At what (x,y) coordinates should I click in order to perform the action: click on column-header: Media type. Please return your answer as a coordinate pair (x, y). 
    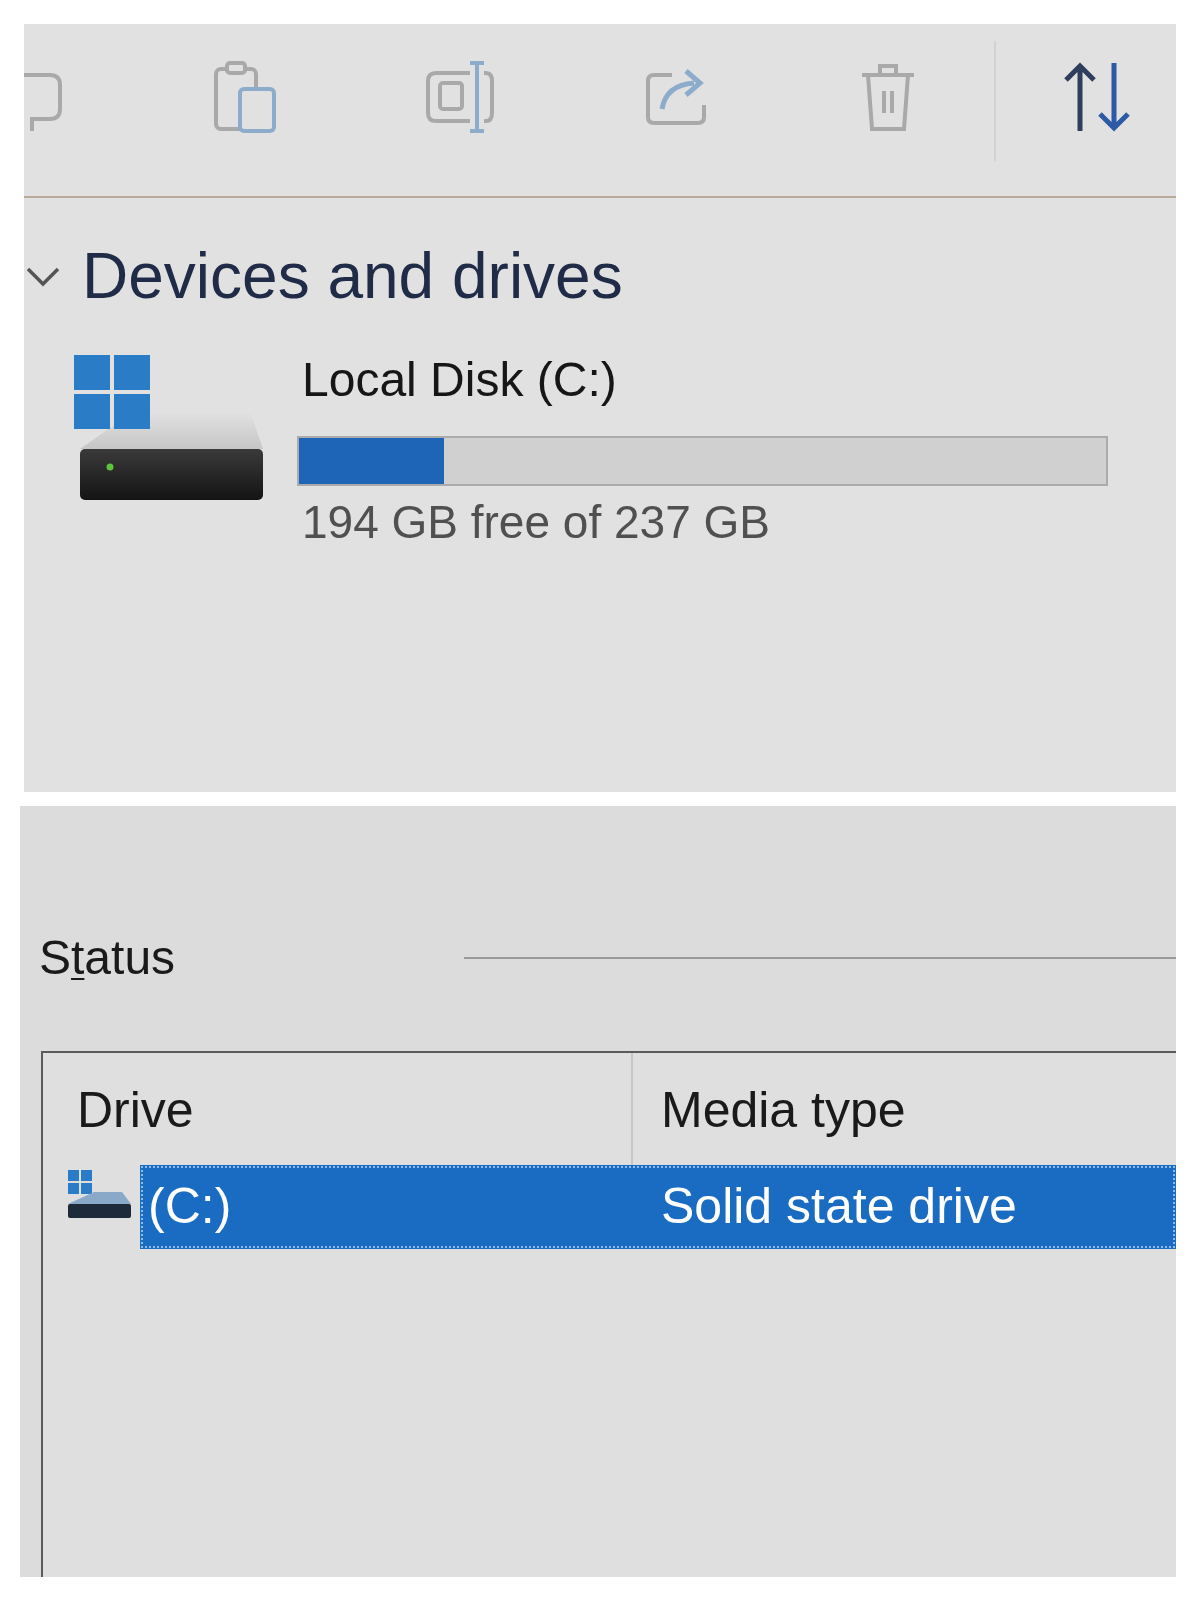
    Looking at the image, I should click on (769, 1109).